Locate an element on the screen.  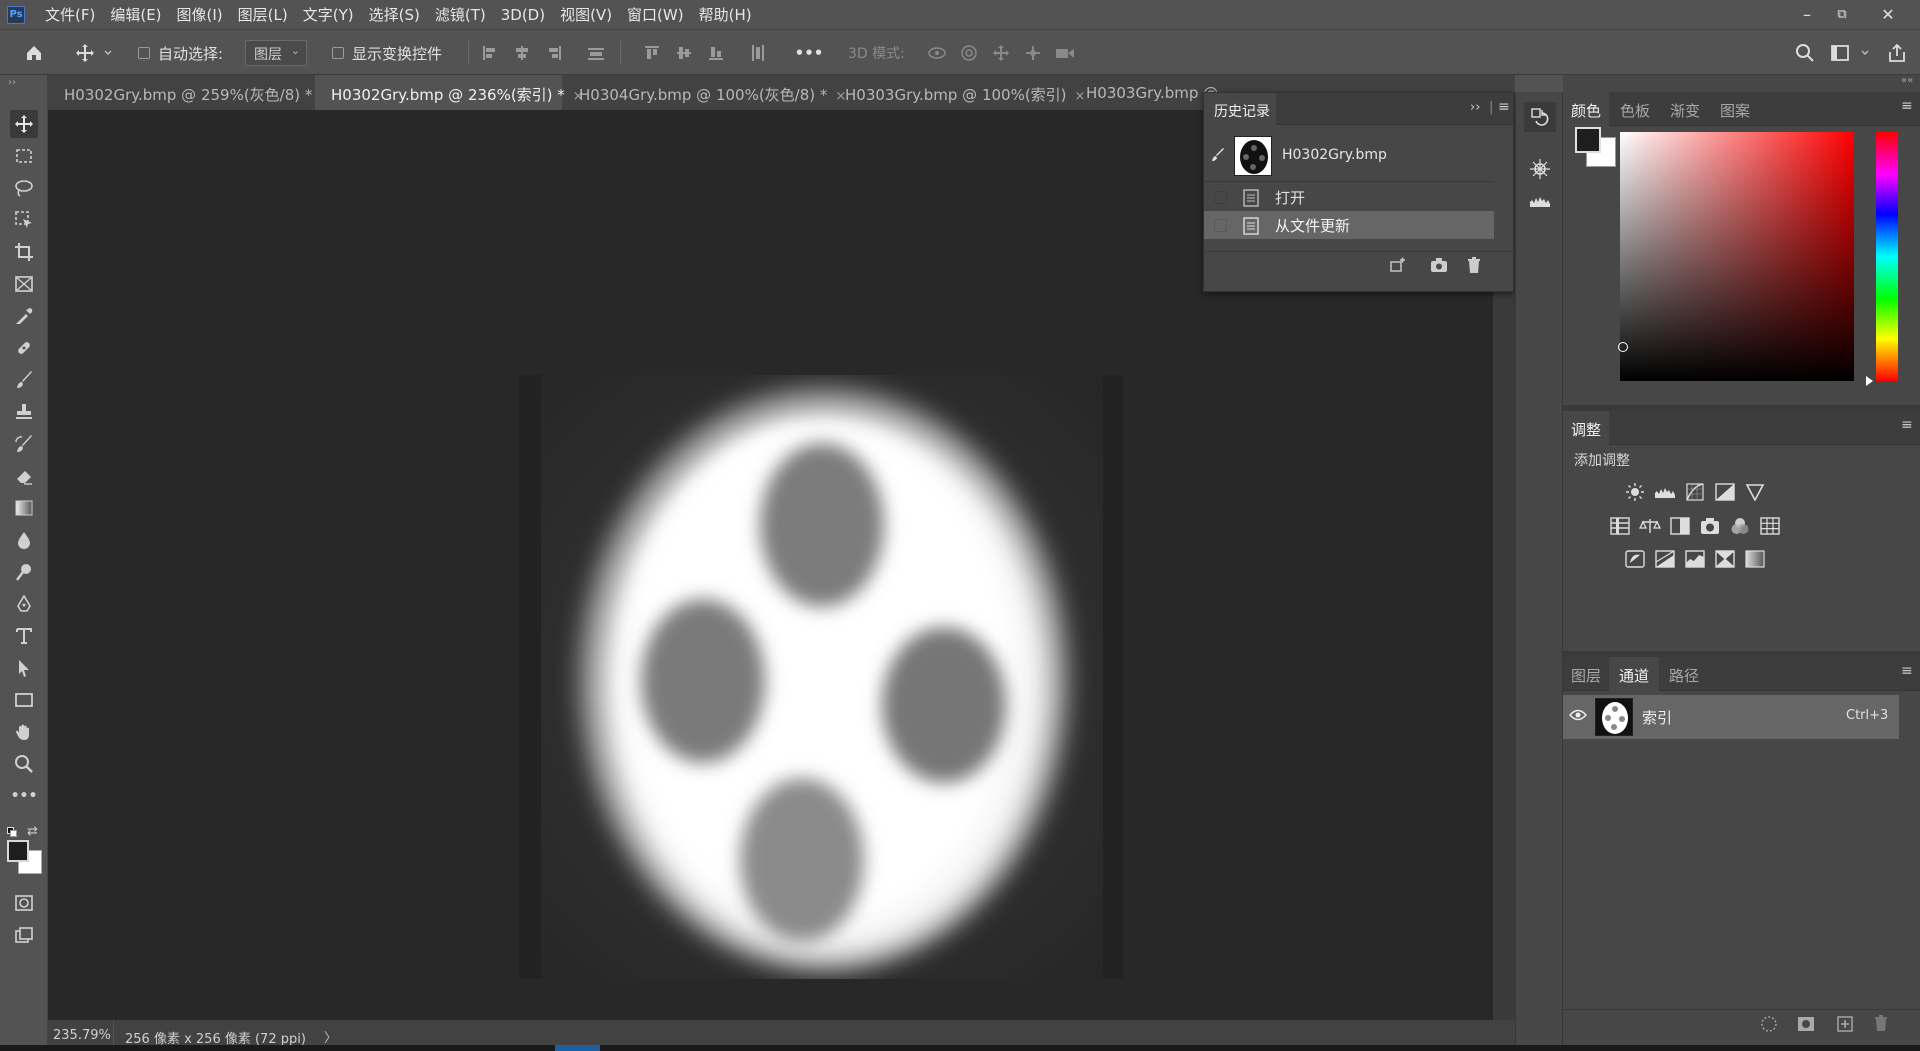
new-channel-icon is located at coordinates (1845, 1024).